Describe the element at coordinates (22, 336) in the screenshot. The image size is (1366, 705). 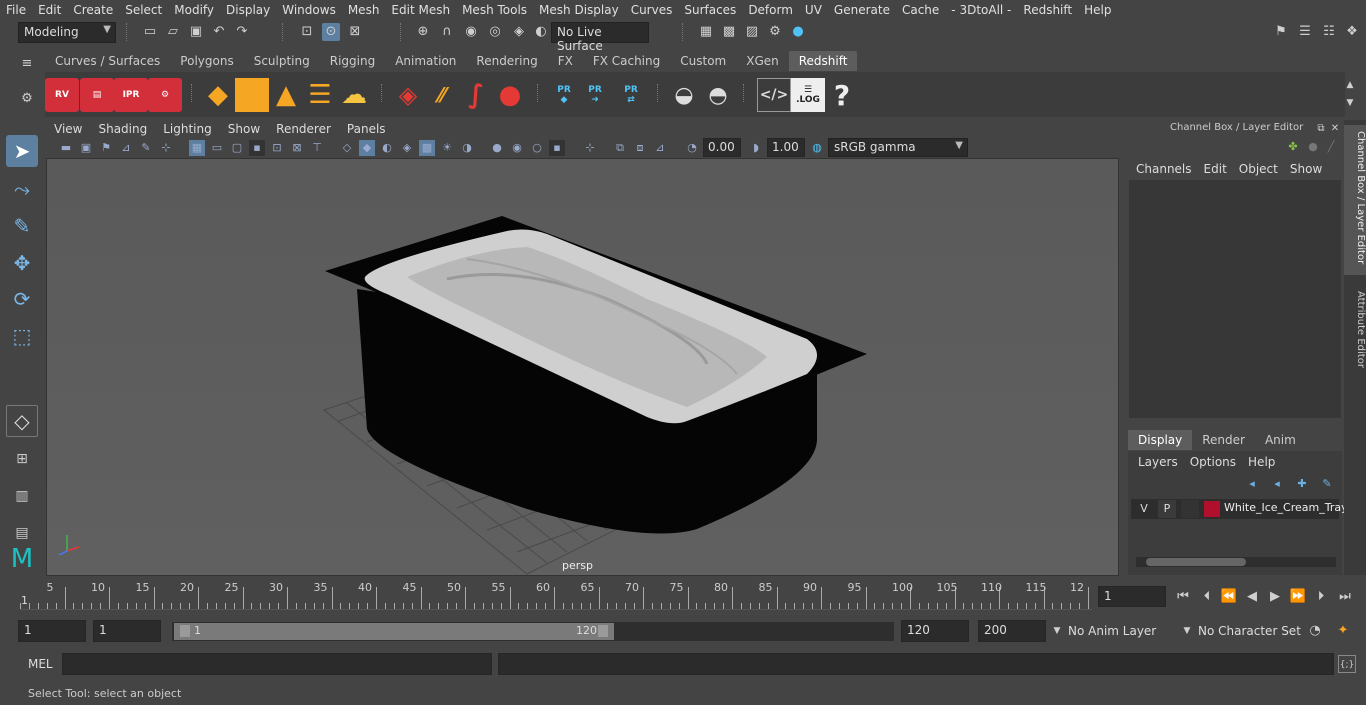
I see `scale-tool-icon: ⬚` at that location.